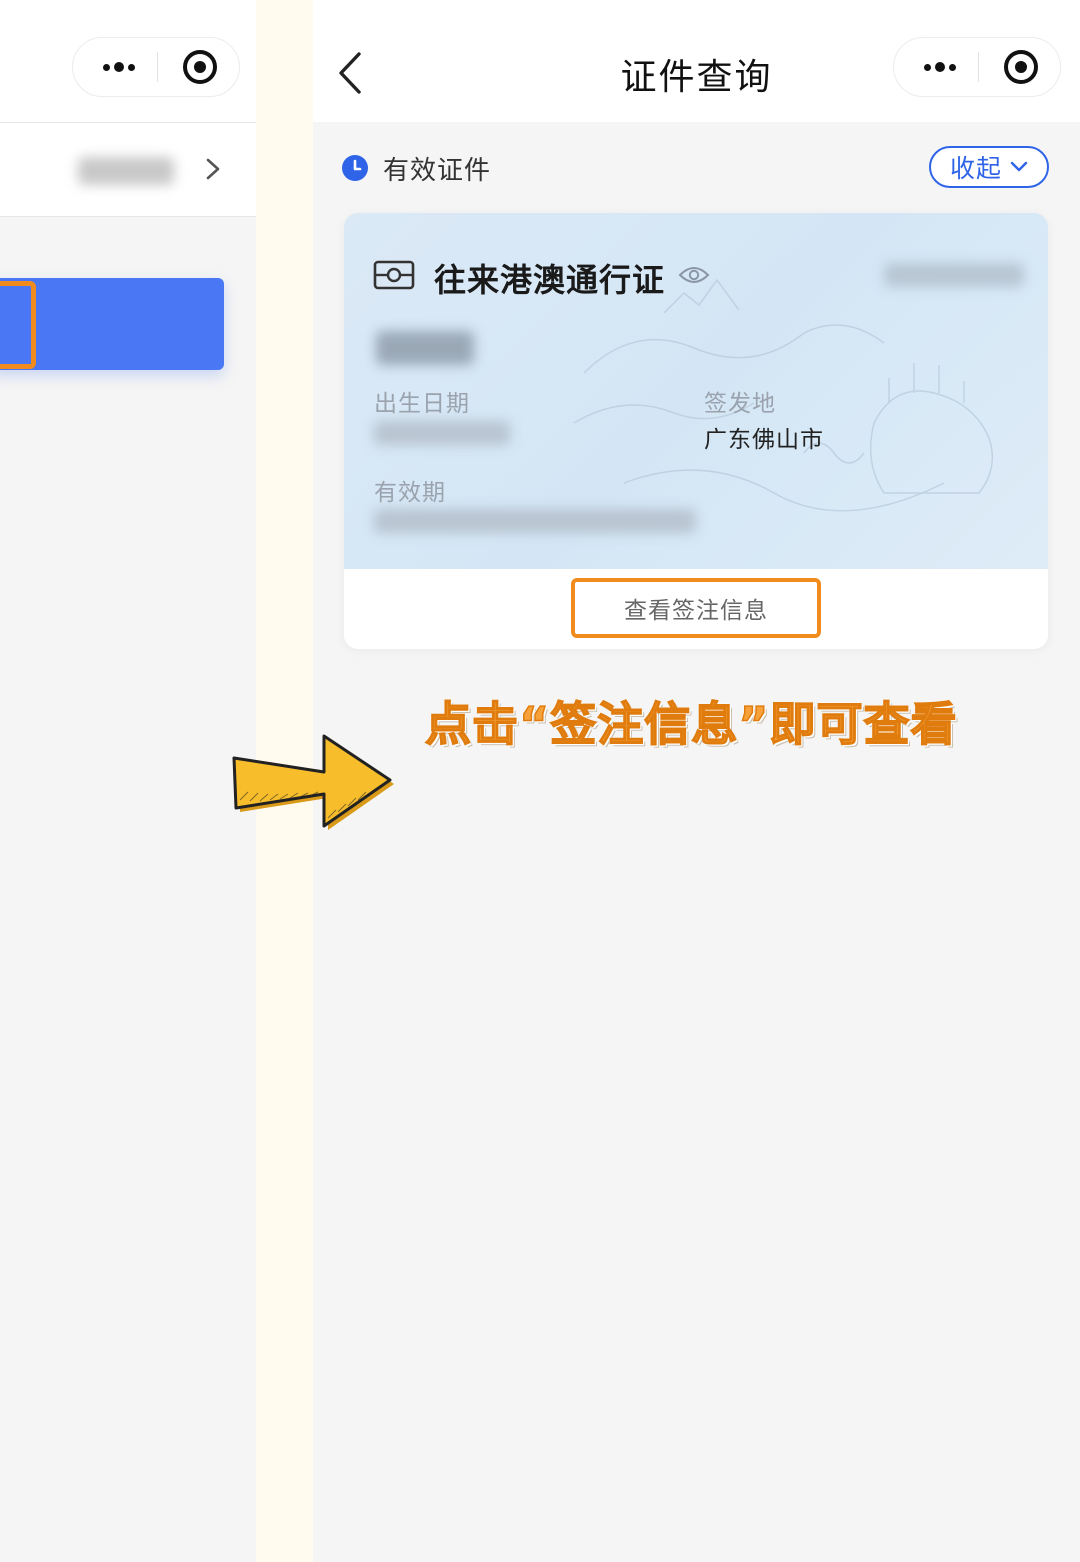 The height and width of the screenshot is (1562, 1080). Describe the element at coordinates (213, 169) in the screenshot. I see `chevron-right-icon` at that location.